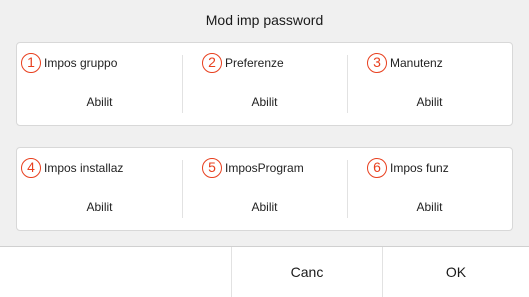 This screenshot has width=529, height=297. Describe the element at coordinates (264, 168) in the screenshot. I see `setting-label: ImposProgram` at that location.